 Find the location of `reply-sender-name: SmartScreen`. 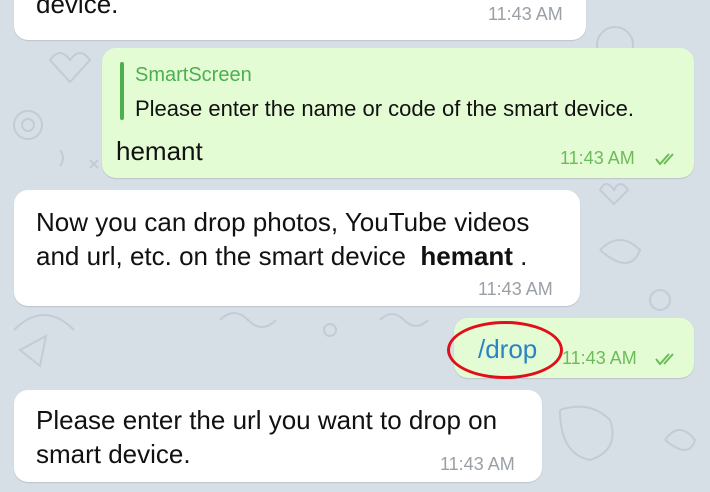

reply-sender-name: SmartScreen is located at coordinates (193, 75).